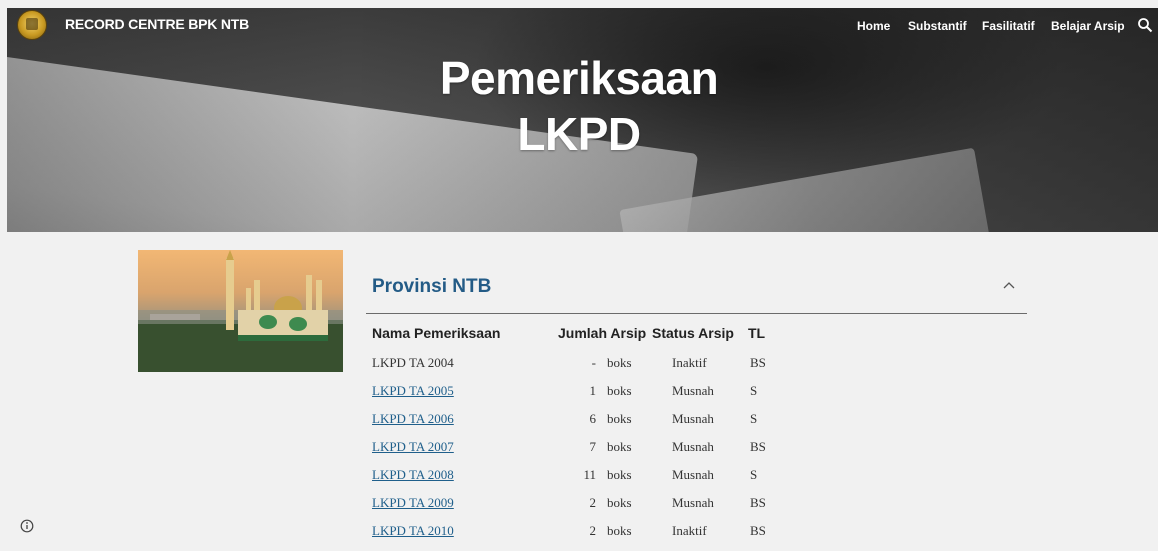  I want to click on row-name-link: LKPD TA 2005, so click(413, 391).